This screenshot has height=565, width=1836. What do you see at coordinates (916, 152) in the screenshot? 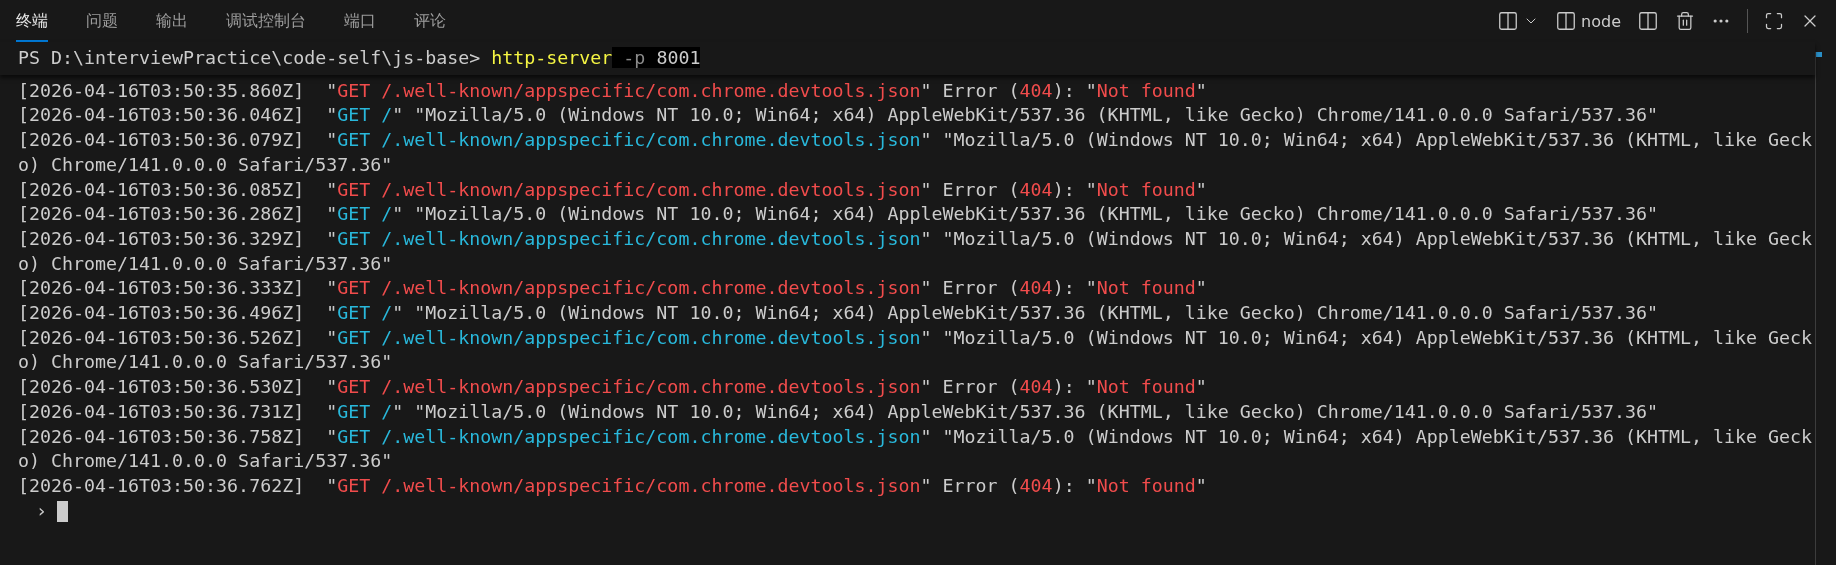
I see `log-line: [2026-04-16T03:50:36.079Z] "GET /.well-known/appspecific/com.chrome.devtools.json" "Mozilla/5.0 (Windows NT 10.0; Win64; x64) AppleWebKit/537.36 (KHTML, like Gecko) Chrome/141.0.0.0 Safari/537.36"` at bounding box center [916, 152].